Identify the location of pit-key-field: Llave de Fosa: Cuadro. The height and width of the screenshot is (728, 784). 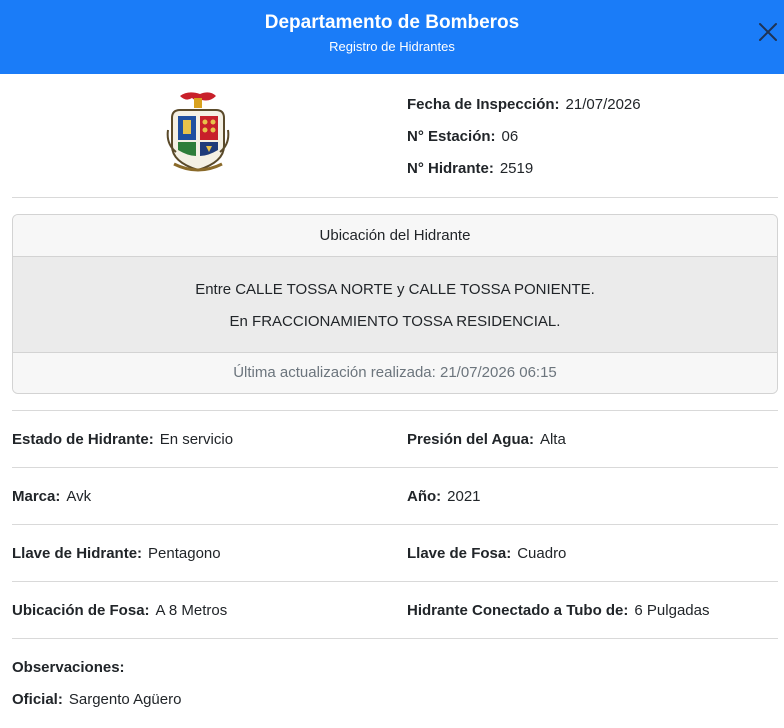
(486, 554).